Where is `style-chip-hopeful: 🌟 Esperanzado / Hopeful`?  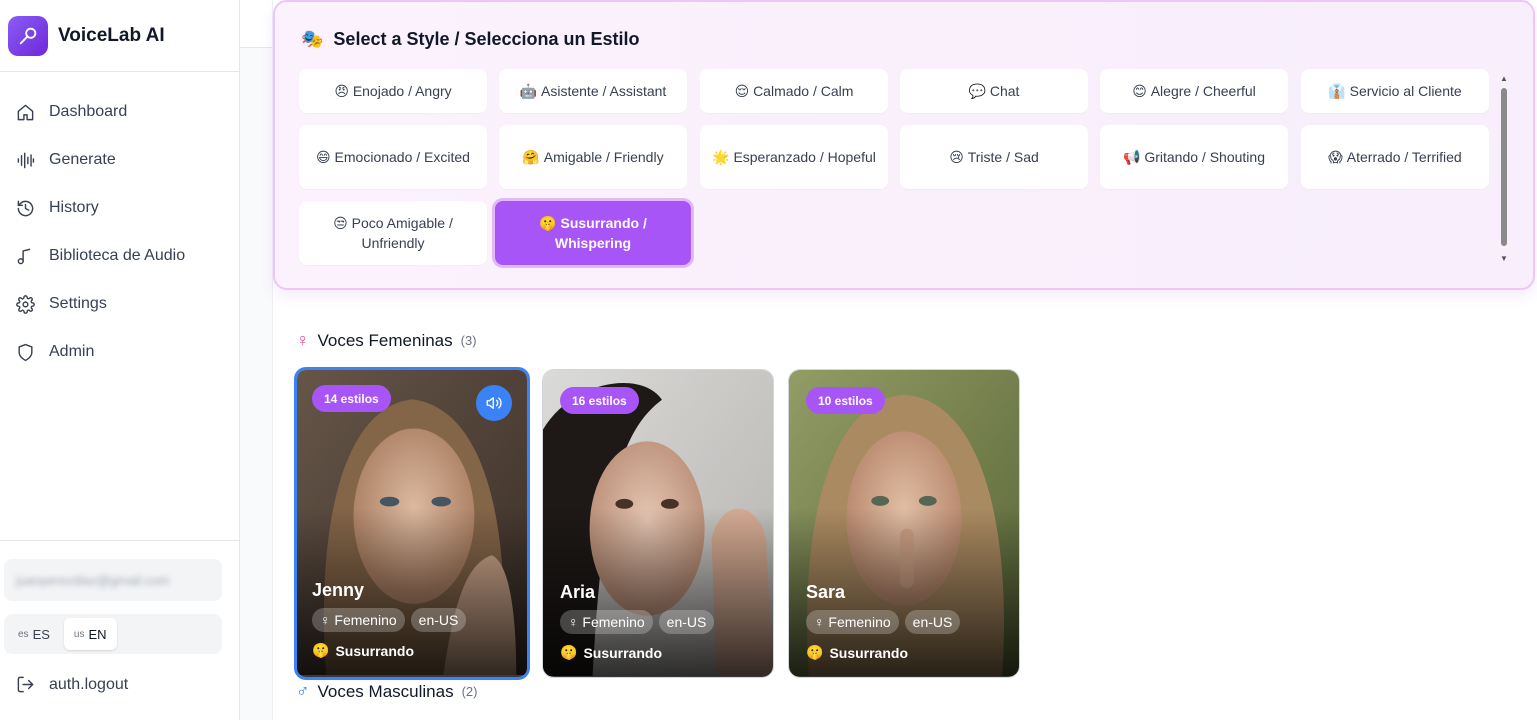
style-chip-hopeful: 🌟 Esperanzado / Hopeful is located at coordinates (794, 157).